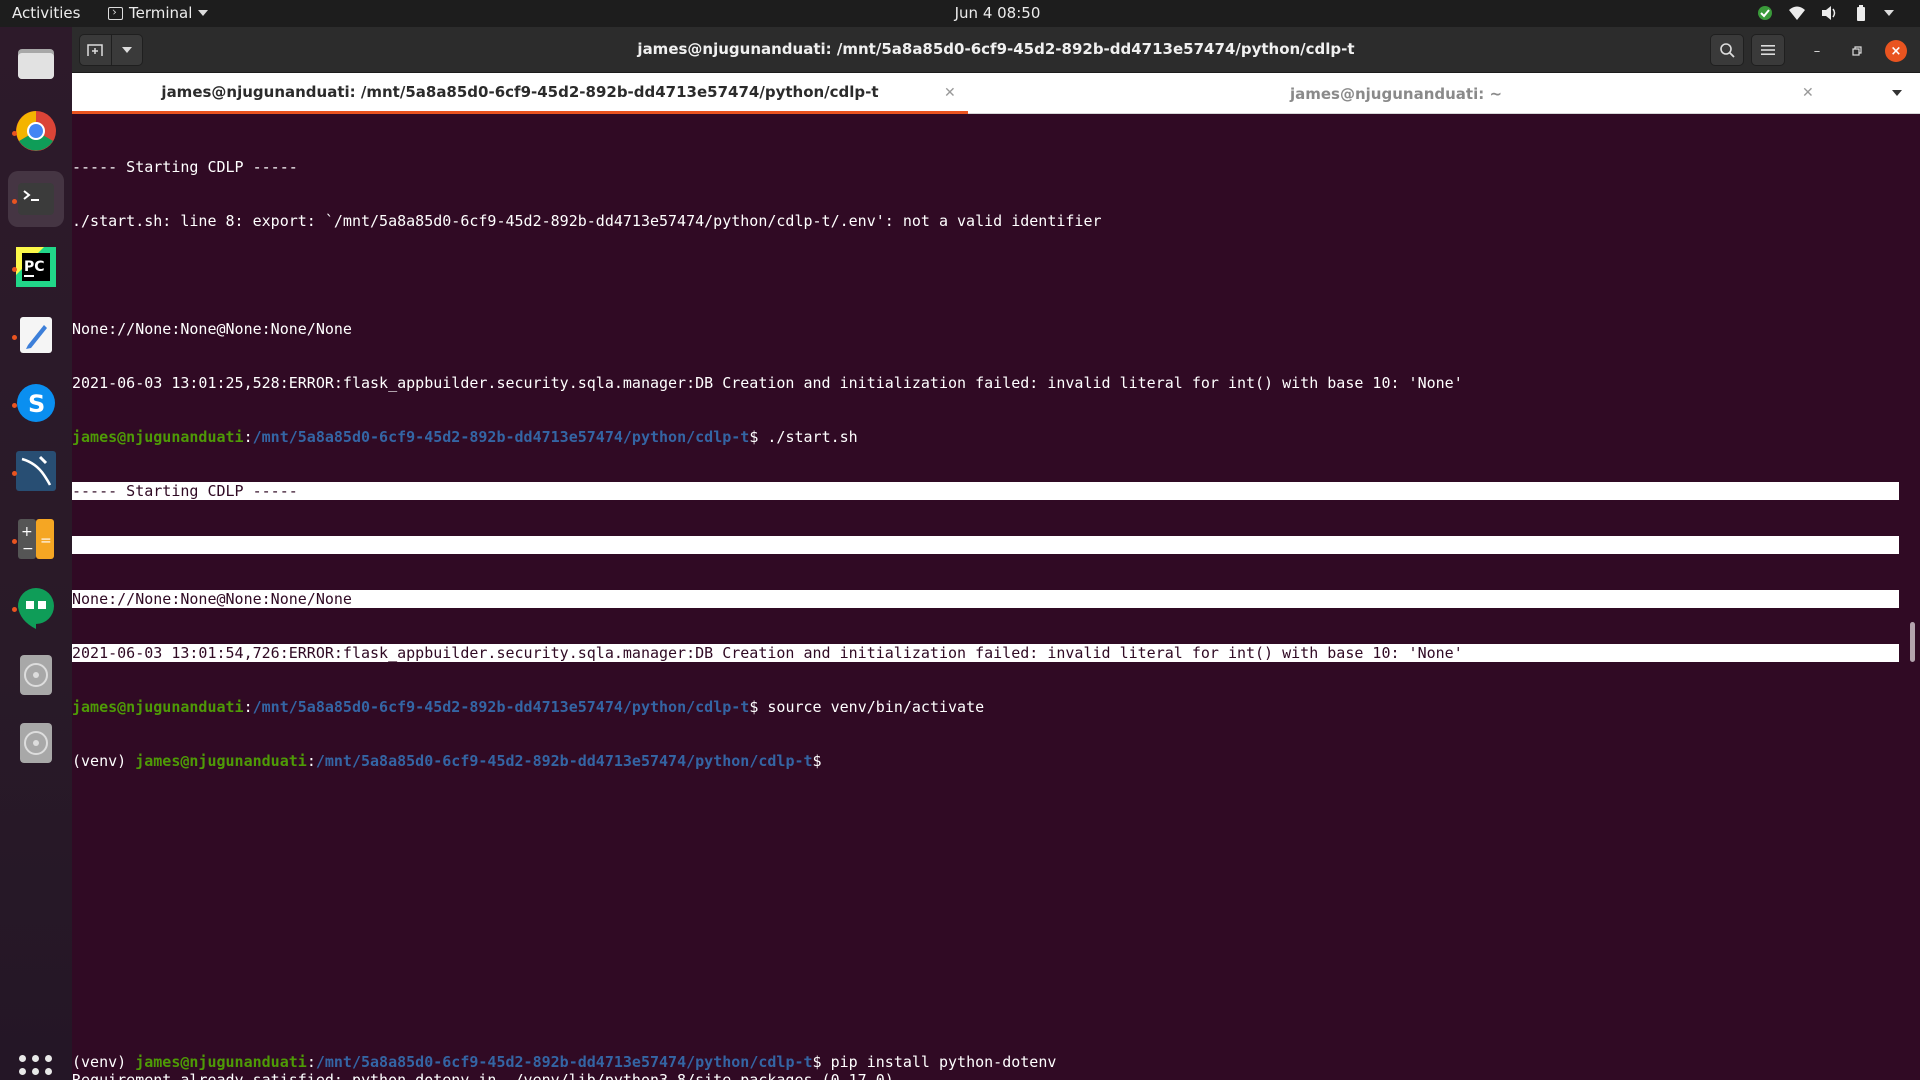 The image size is (1920, 1080). Describe the element at coordinates (934, 1062) in the screenshot. I see `prompt-command: $ pip install python-dotenv` at that location.